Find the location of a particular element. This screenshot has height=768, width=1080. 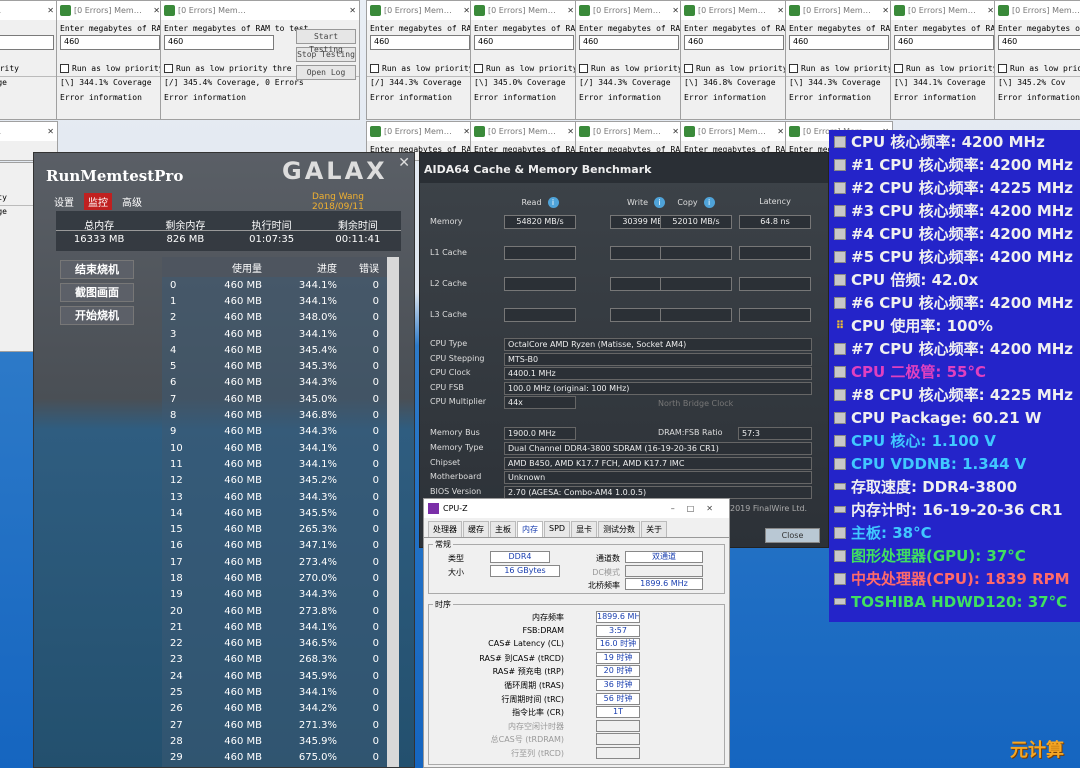

screenshot-button: 截图画面 is located at coordinates (97, 292).